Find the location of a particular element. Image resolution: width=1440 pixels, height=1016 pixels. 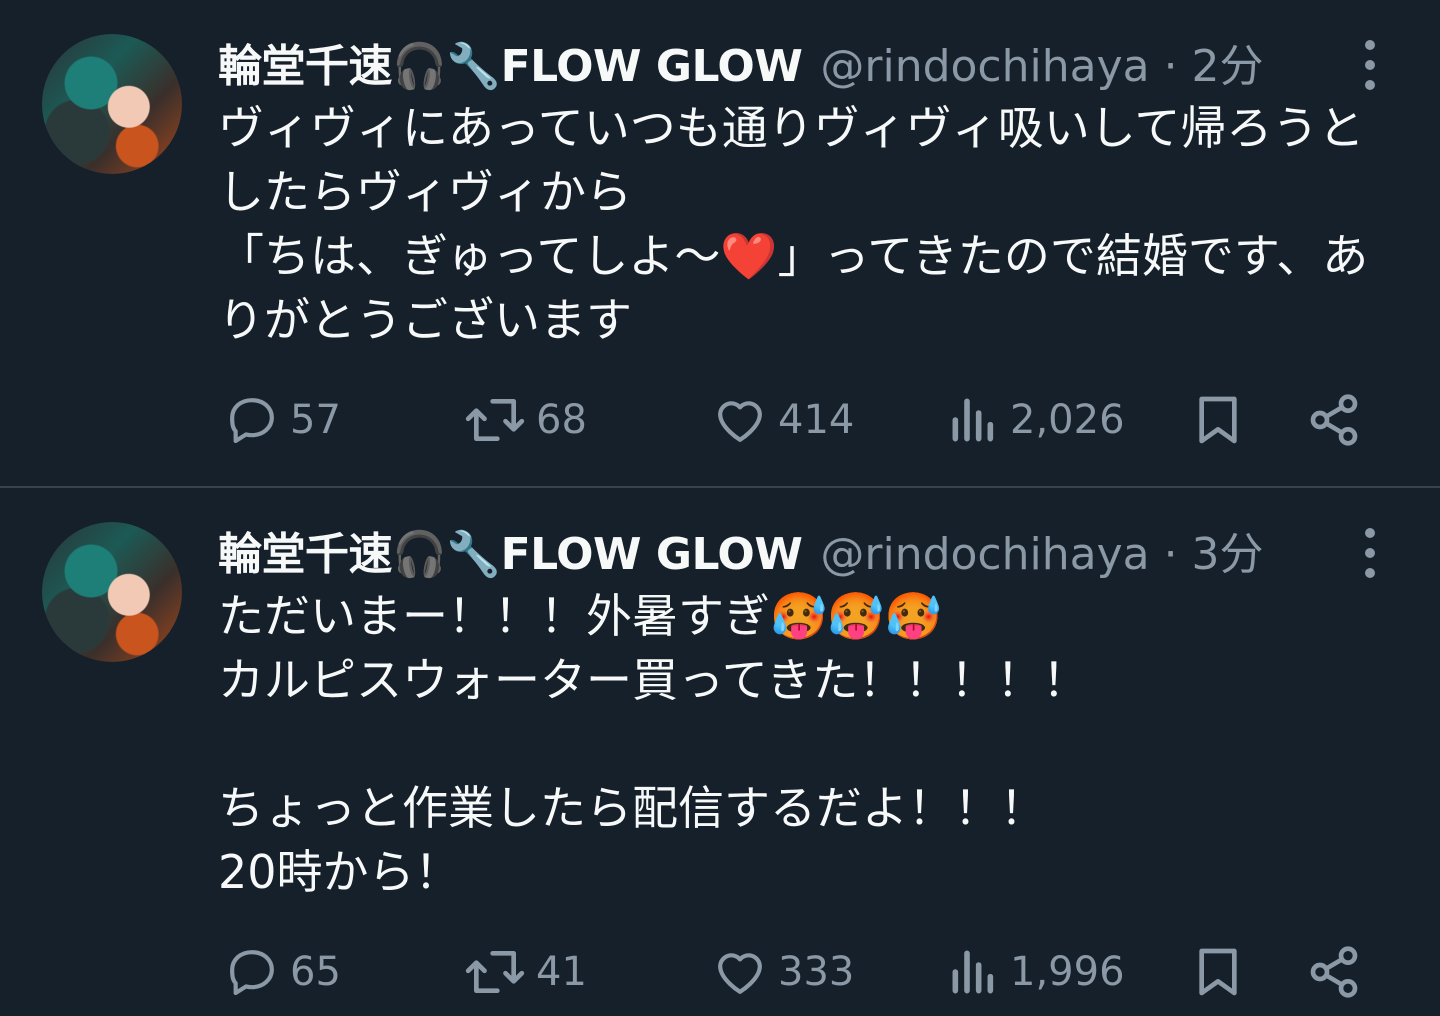

tweet-header: 輪堂千速🎧🔧FLOW GLOW @rindochihaya · 2分 is located at coordinates (741, 62).